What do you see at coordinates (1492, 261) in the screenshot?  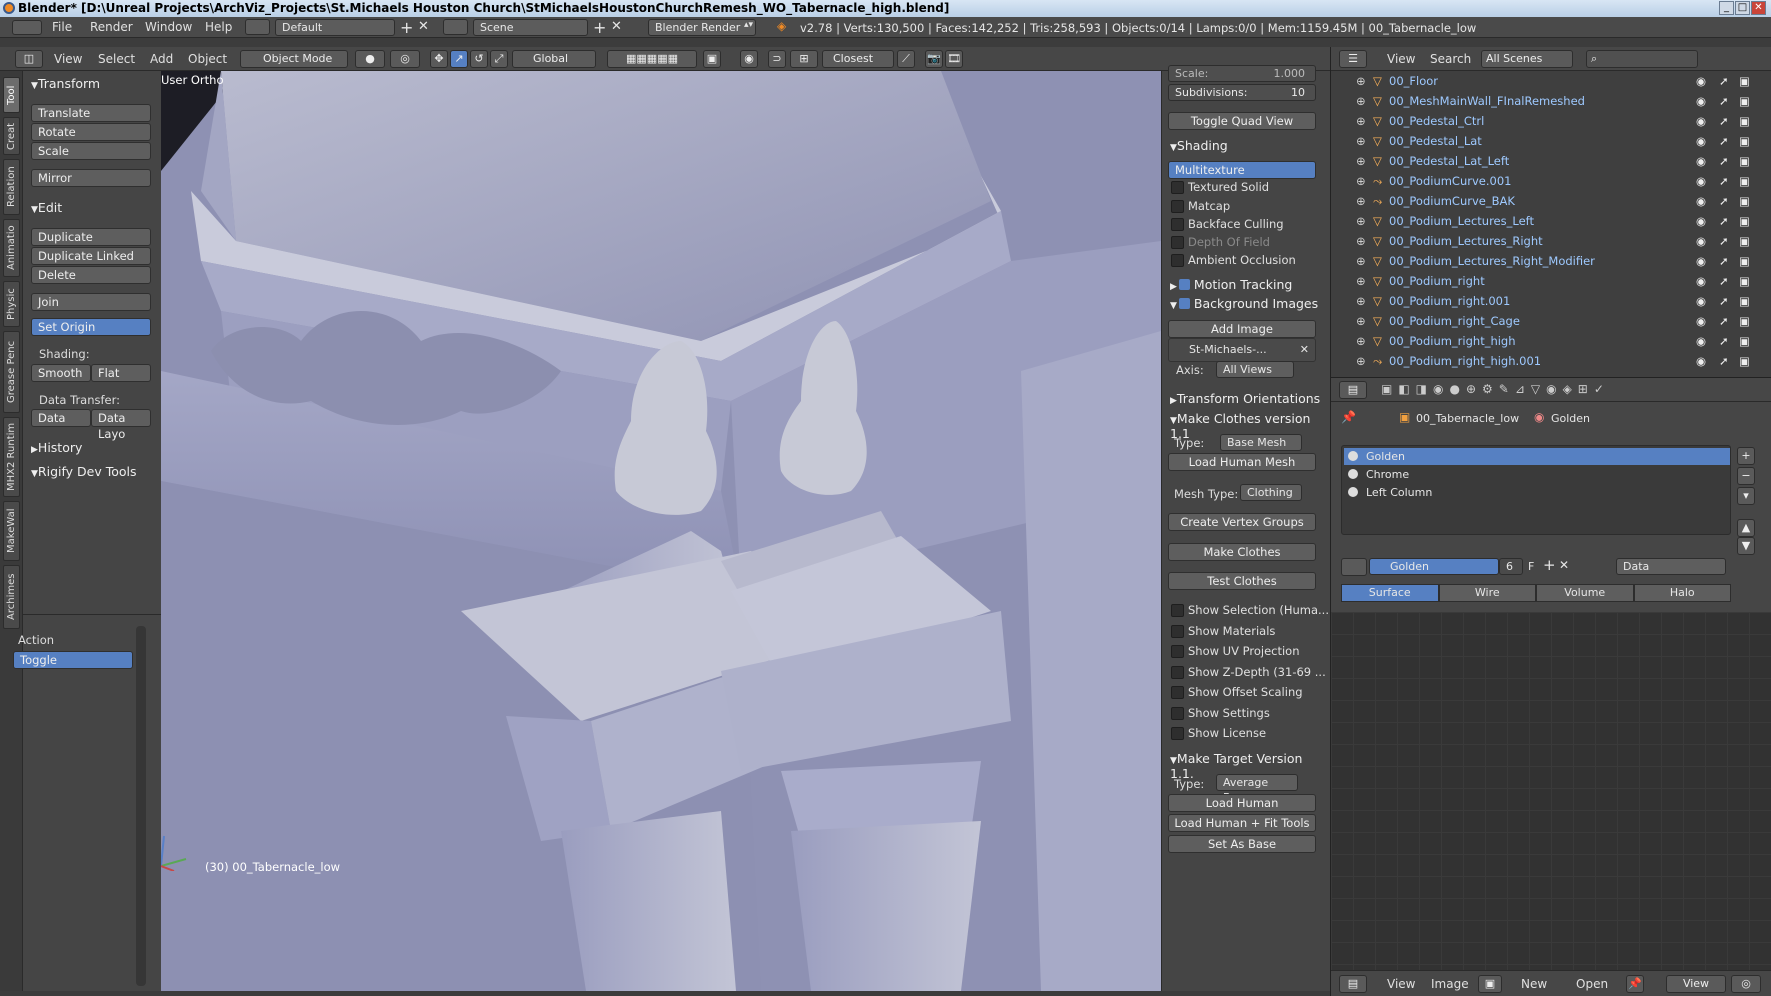 I see `outliner-item-label: 00_Podium_Lectures_Right_Modifier` at bounding box center [1492, 261].